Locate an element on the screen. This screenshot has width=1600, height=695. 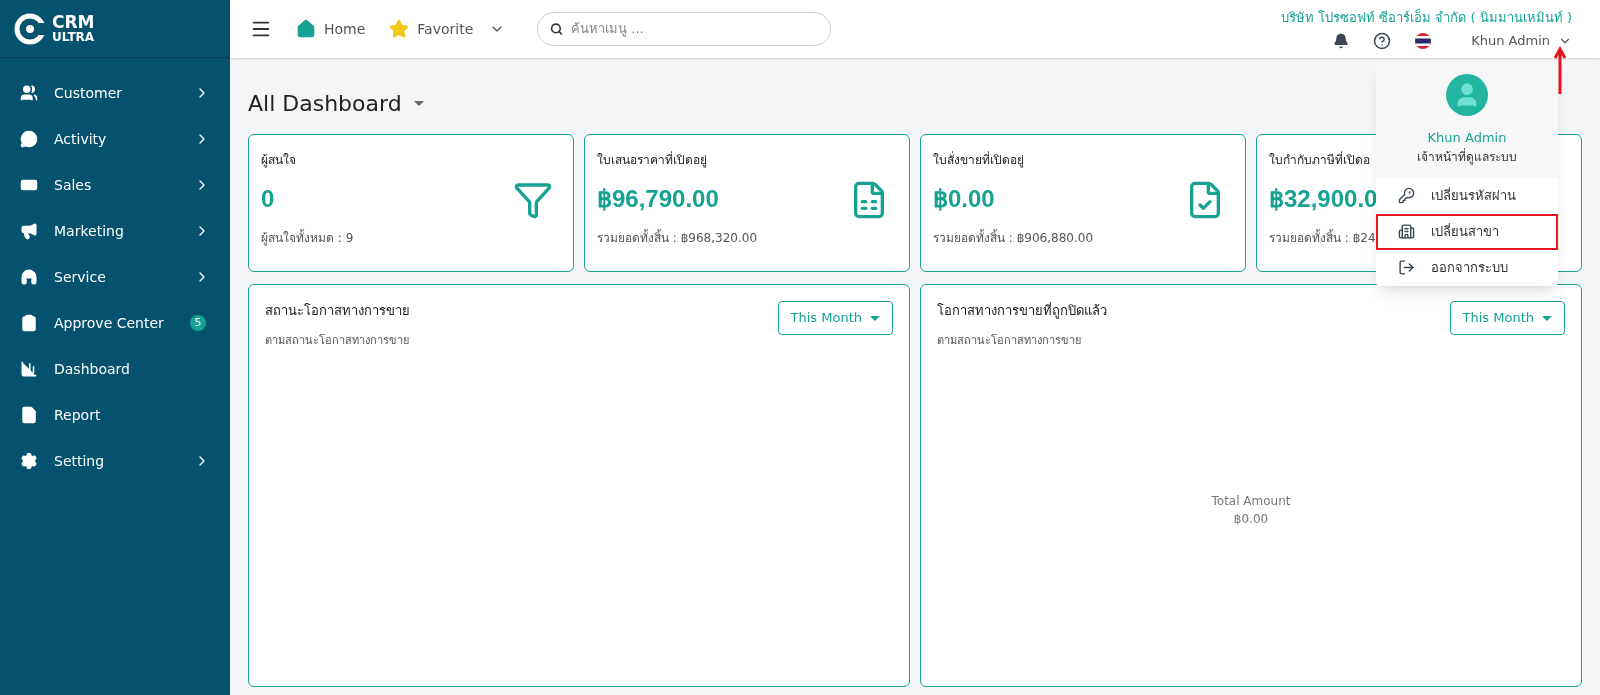
sidebar-item: Marketing is located at coordinates (115, 231).